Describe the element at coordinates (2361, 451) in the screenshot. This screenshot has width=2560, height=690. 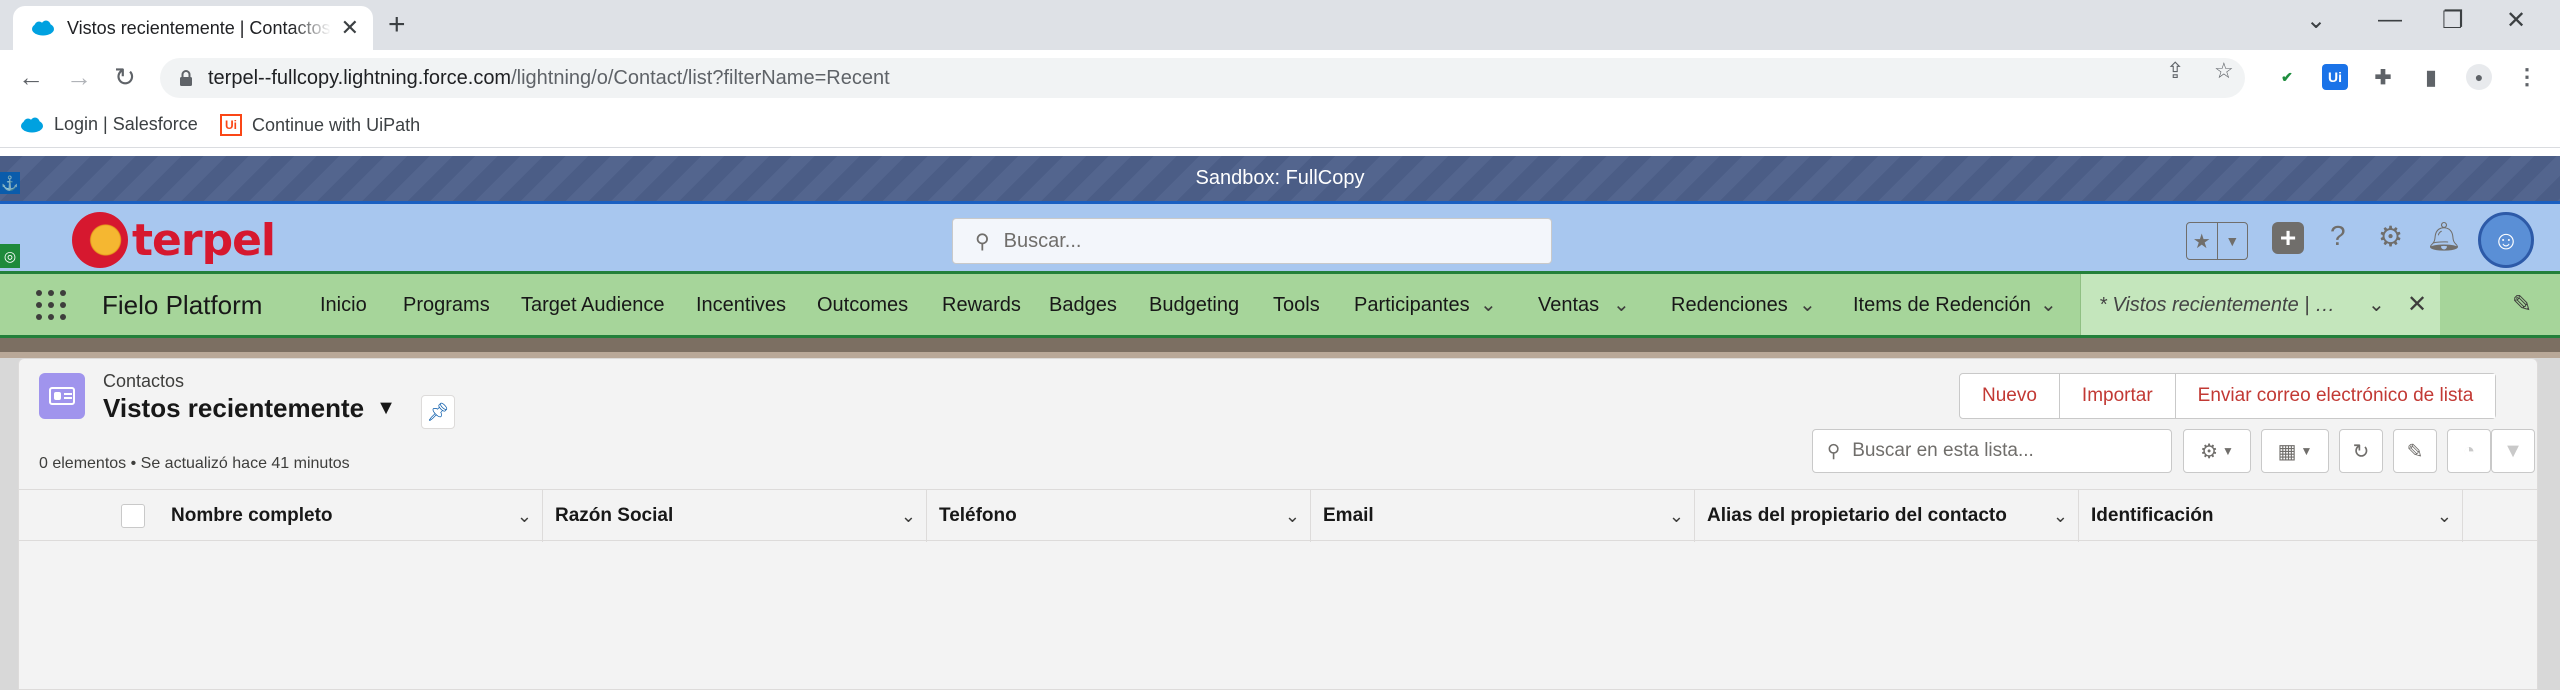
I see `refresh-icon: ↻` at that location.